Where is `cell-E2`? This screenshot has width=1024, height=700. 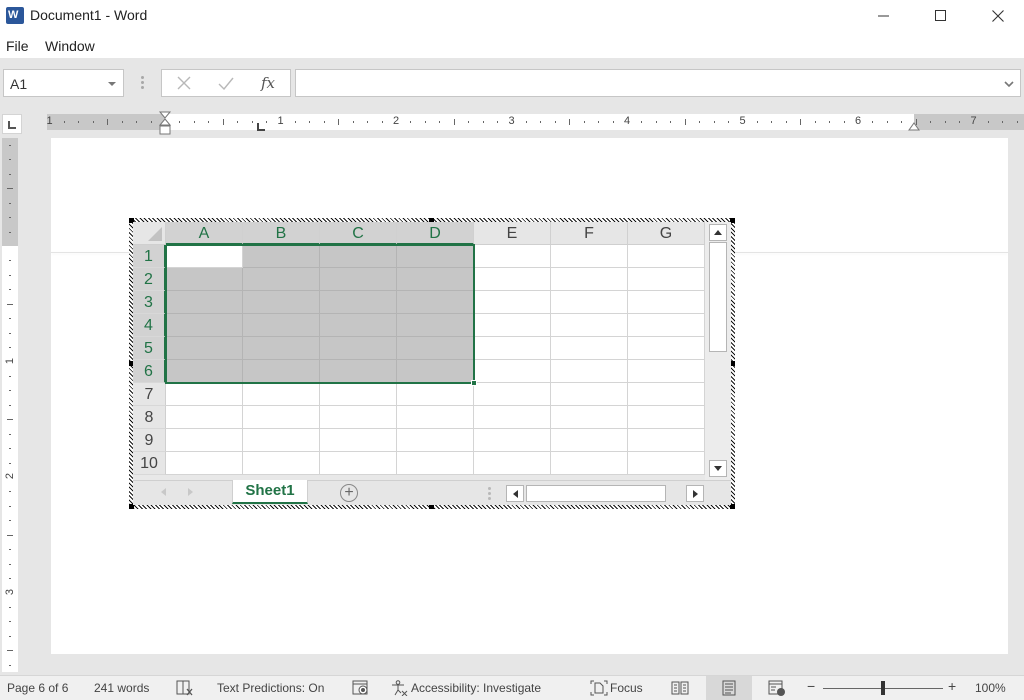
cell-E2 is located at coordinates (512, 279).